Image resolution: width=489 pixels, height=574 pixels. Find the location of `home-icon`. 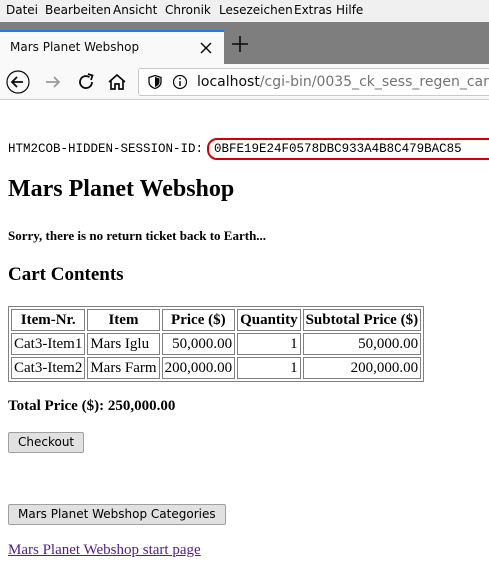

home-icon is located at coordinates (117, 82).